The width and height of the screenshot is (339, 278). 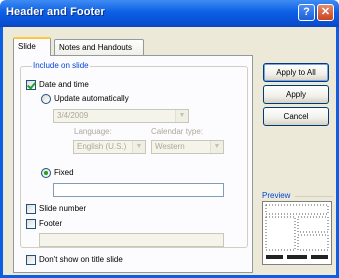 I want to click on help-button: ?, so click(x=306, y=12).